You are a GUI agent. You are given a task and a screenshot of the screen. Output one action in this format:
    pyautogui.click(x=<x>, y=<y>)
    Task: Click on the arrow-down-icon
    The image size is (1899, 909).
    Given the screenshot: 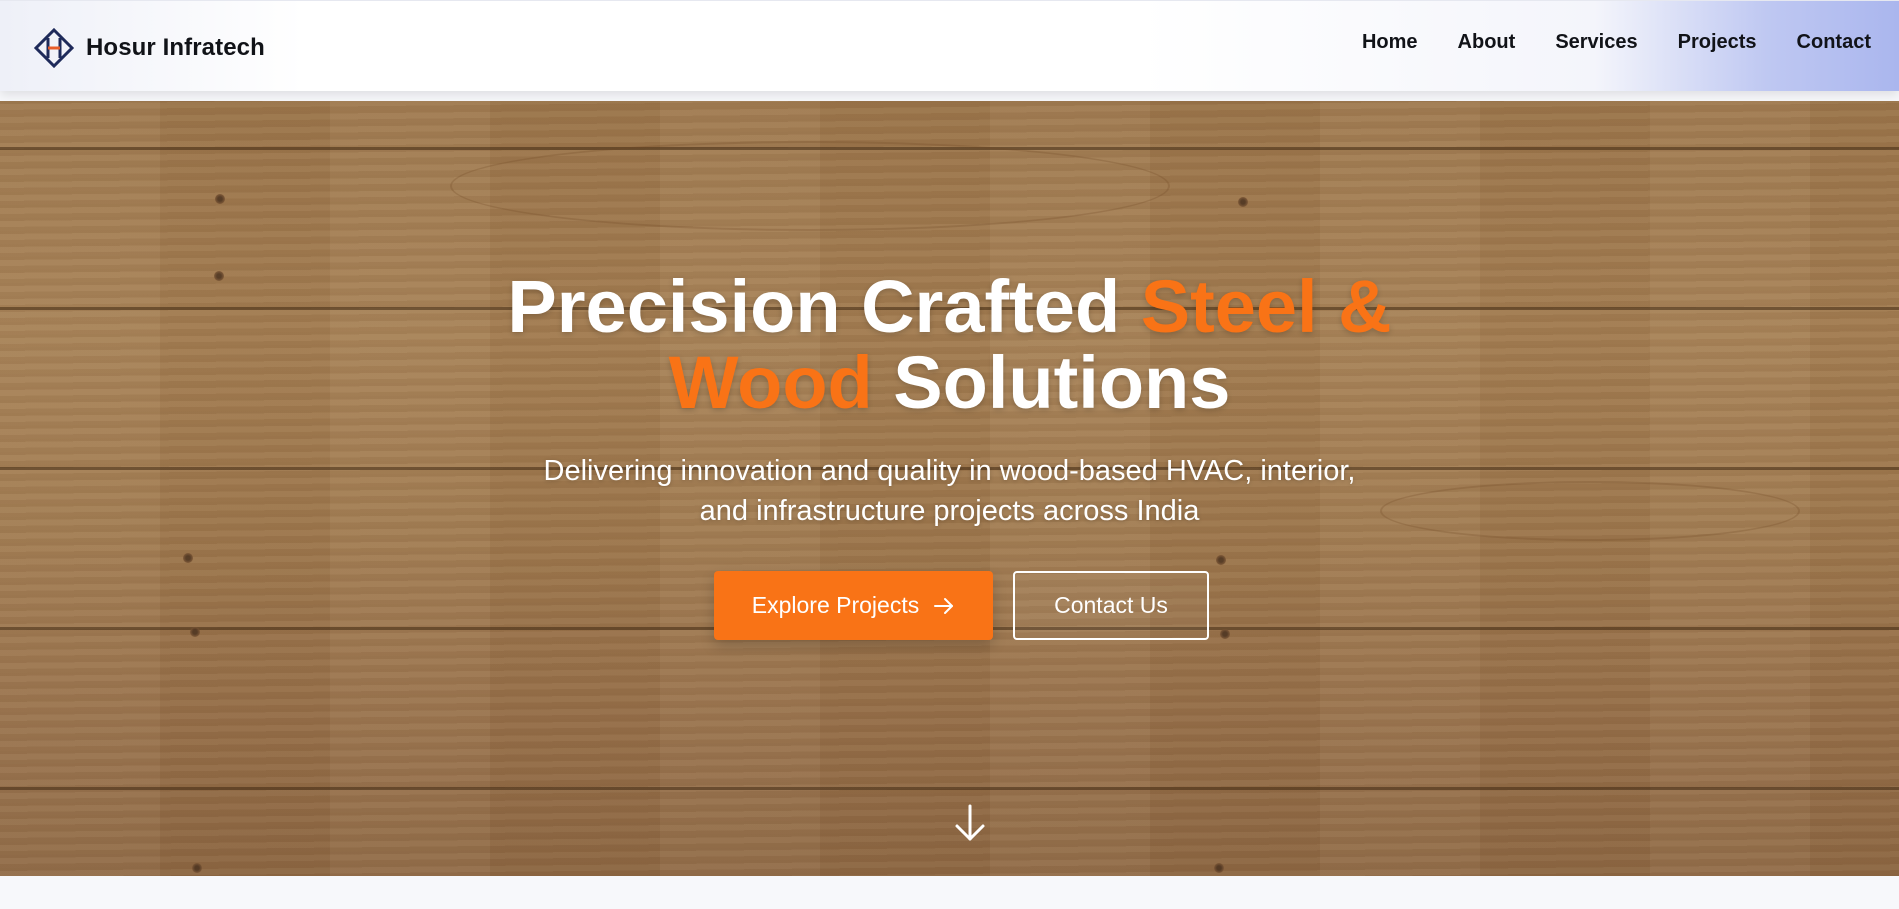 What is the action you would take?
    pyautogui.click(x=970, y=823)
    